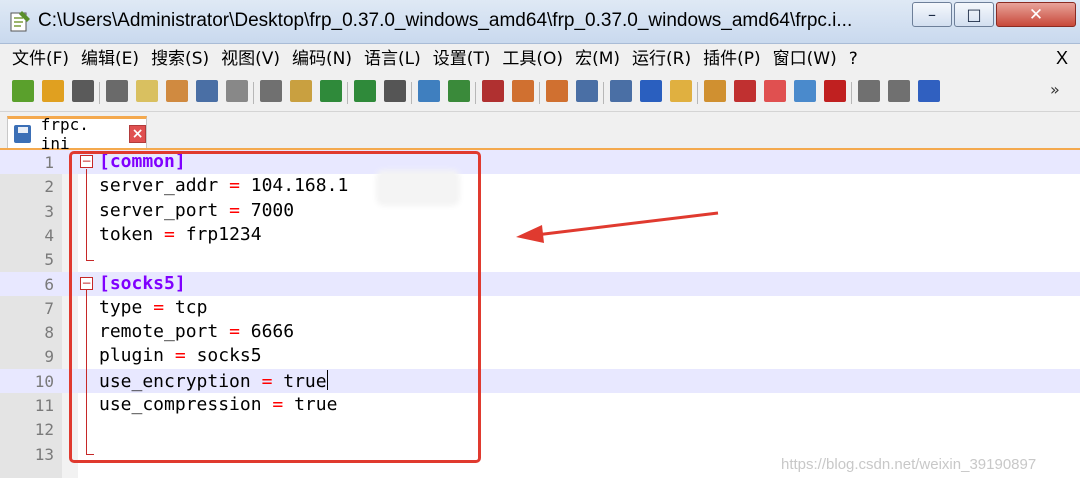 This screenshot has height=478, width=1080. What do you see at coordinates (22, 133) in the screenshot?
I see `saved-file-icon` at bounding box center [22, 133].